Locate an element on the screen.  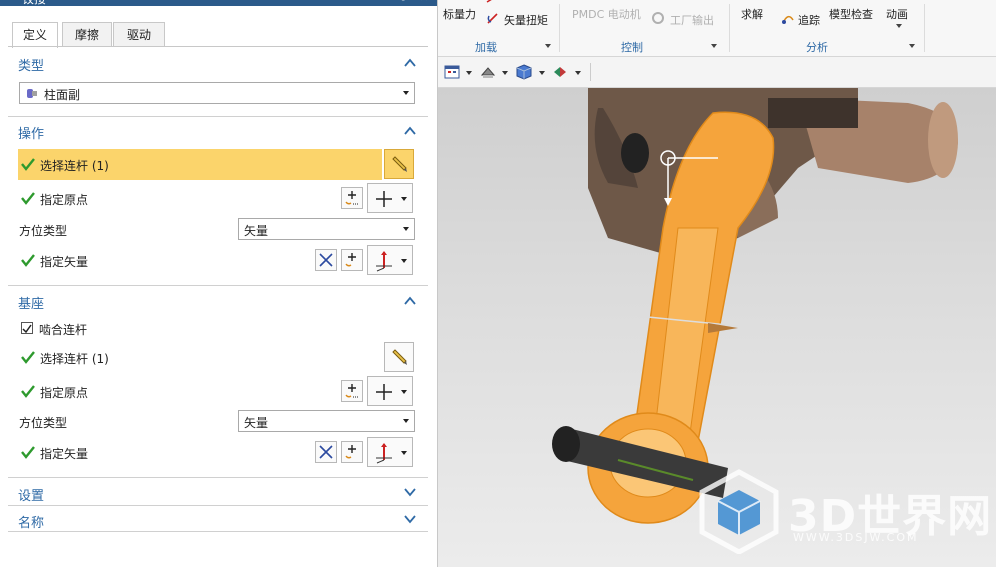
pencil-icon is located at coordinates (399, 357).